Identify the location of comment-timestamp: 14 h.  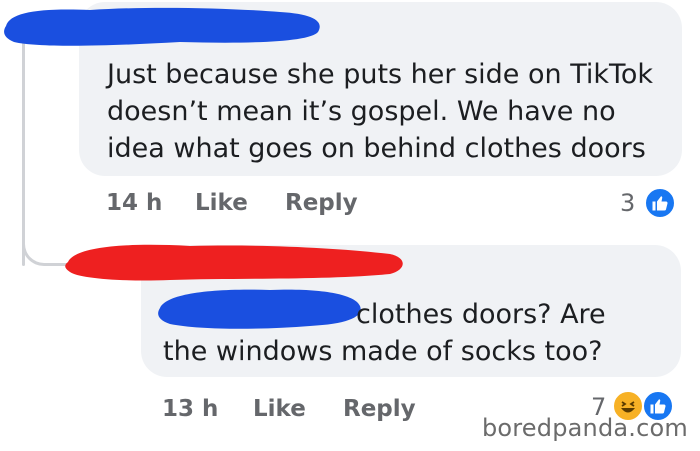
(134, 203).